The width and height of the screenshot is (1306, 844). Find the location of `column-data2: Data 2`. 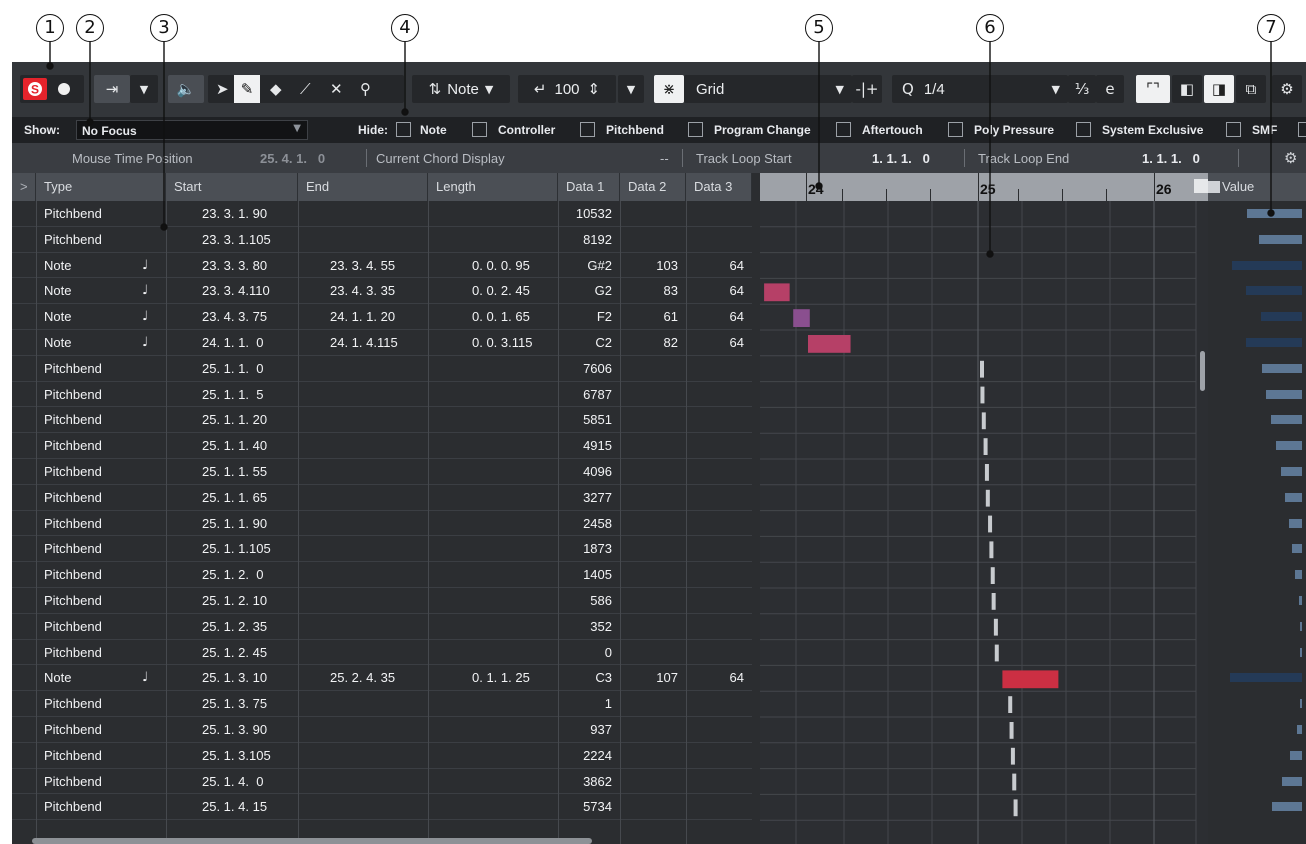

column-data2: Data 2 is located at coordinates (653, 187).